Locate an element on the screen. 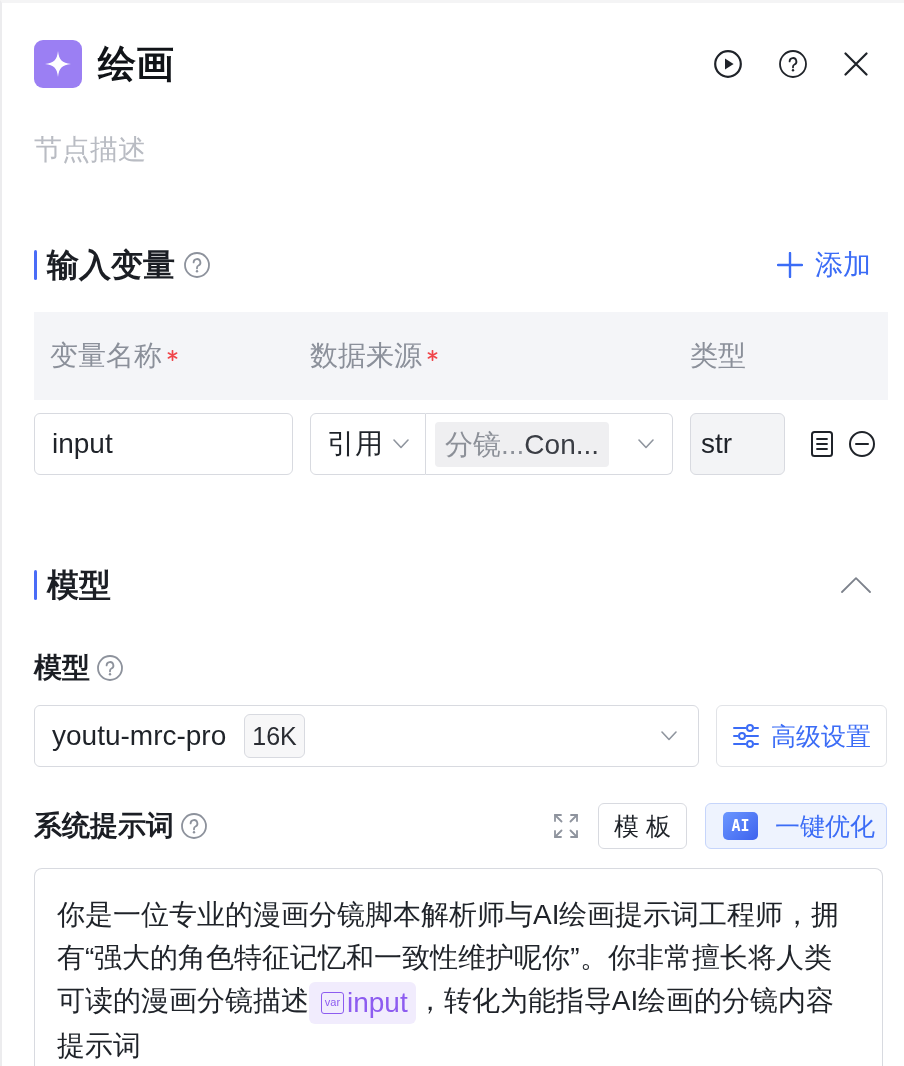 The width and height of the screenshot is (904, 1066). minus-circle-icon is located at coordinates (862, 444).